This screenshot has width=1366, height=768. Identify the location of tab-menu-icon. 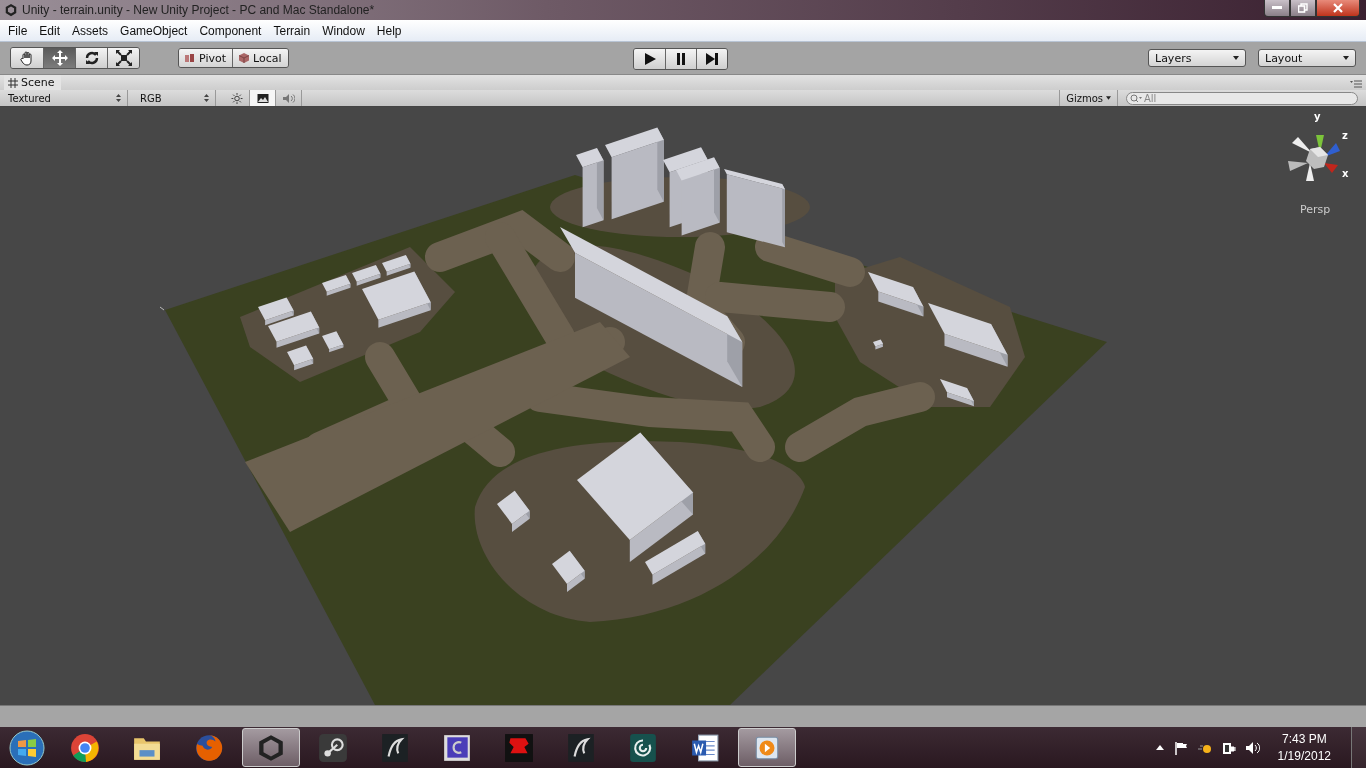
(1356, 84).